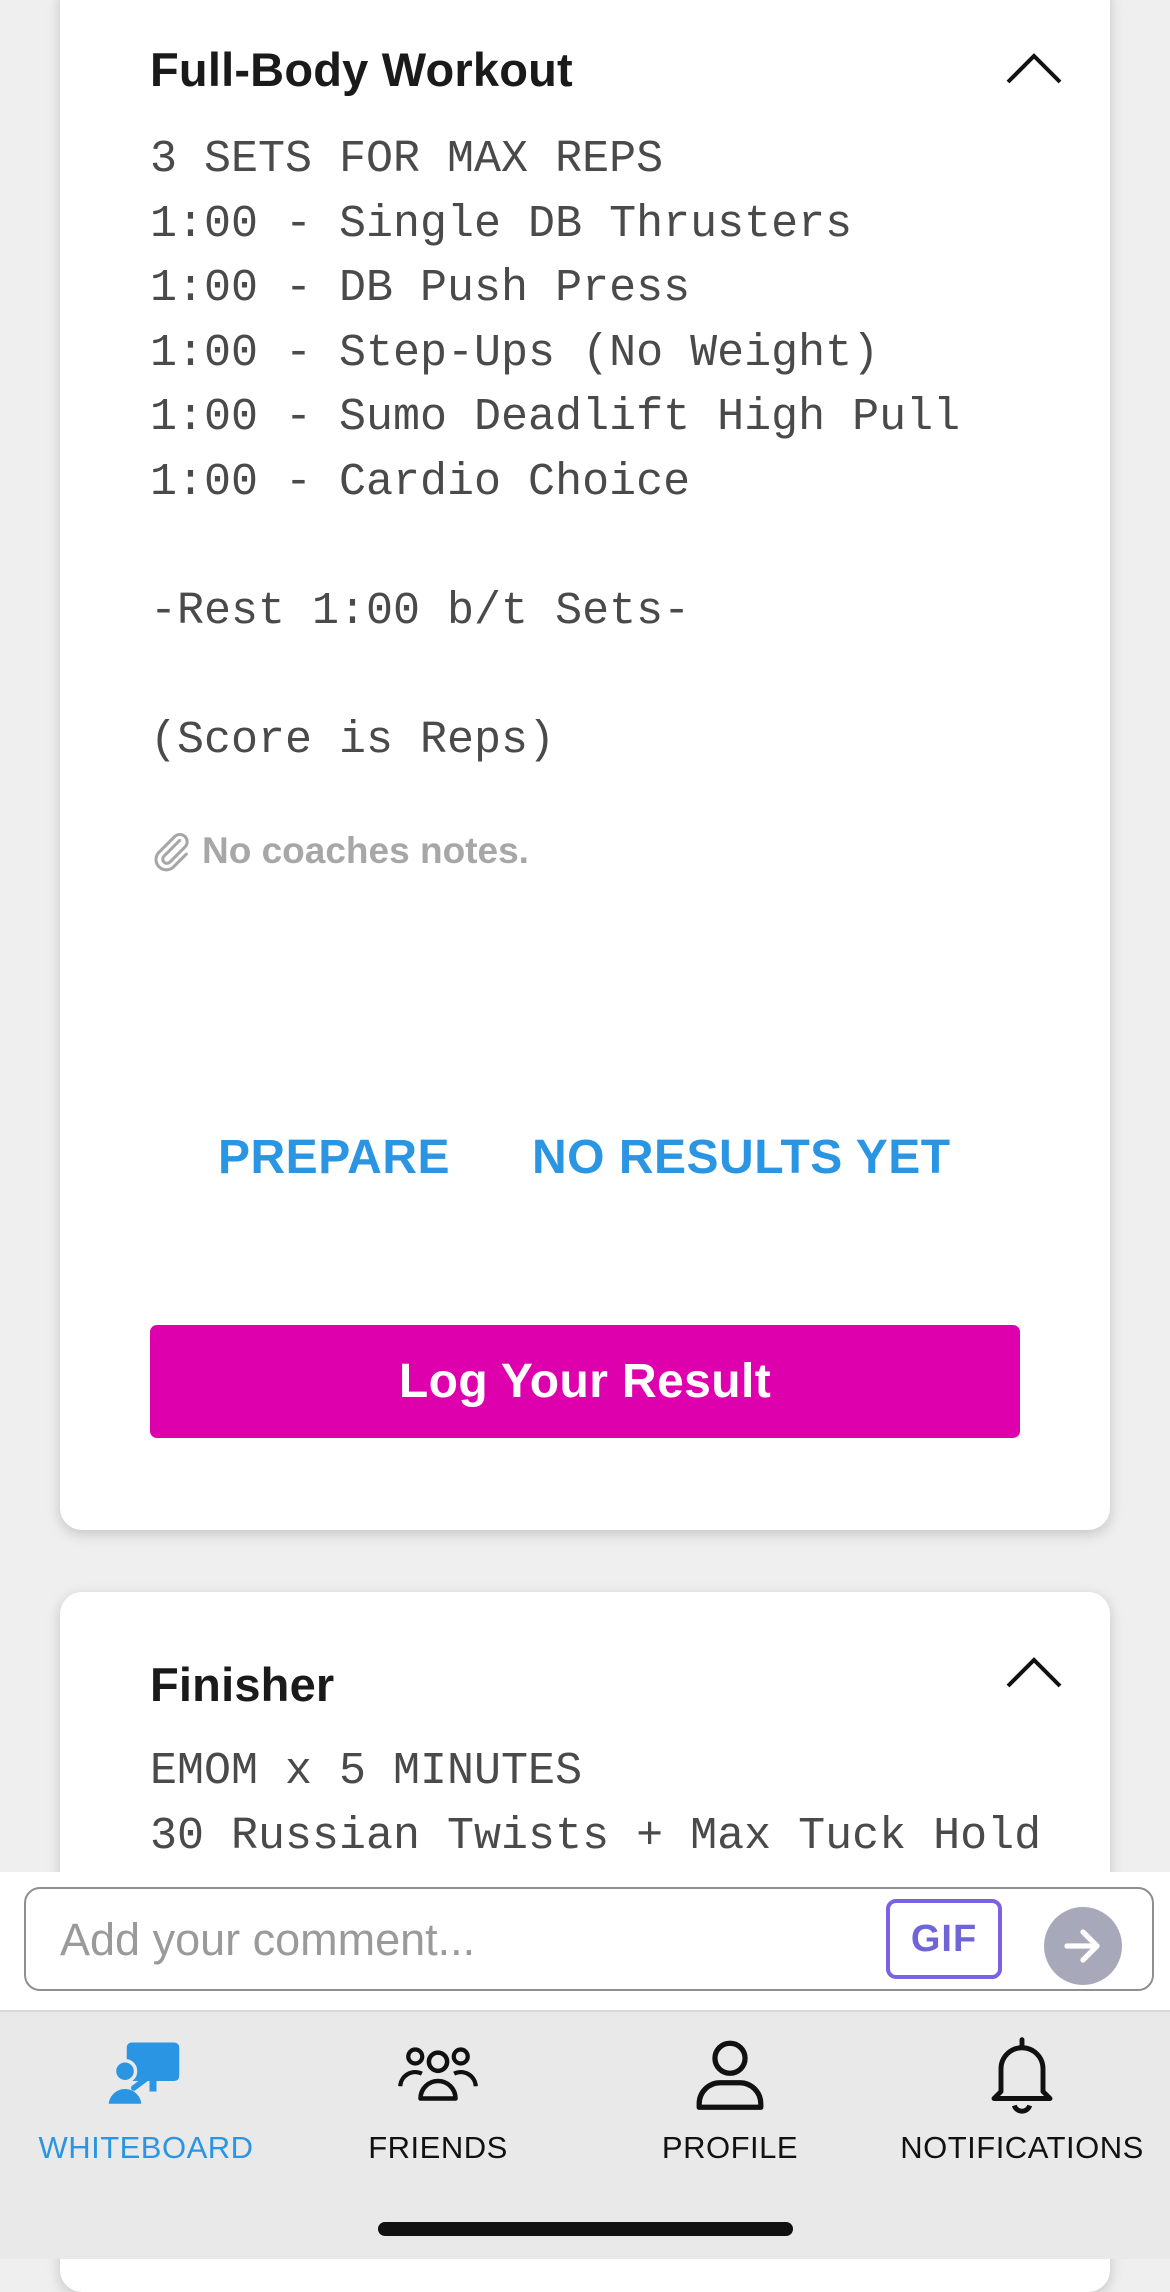 This screenshot has width=1170, height=2292. Describe the element at coordinates (365, 850) in the screenshot. I see `notes-text: No coaches notes.` at that location.